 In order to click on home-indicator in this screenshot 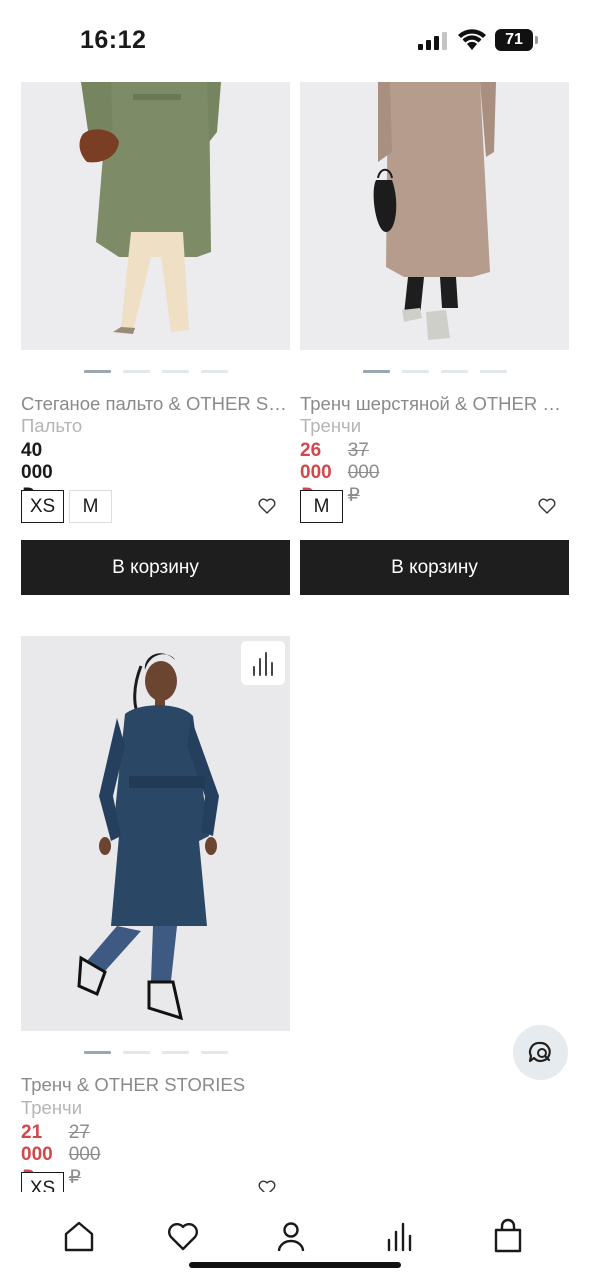, I will do `click(295, 1265)`.